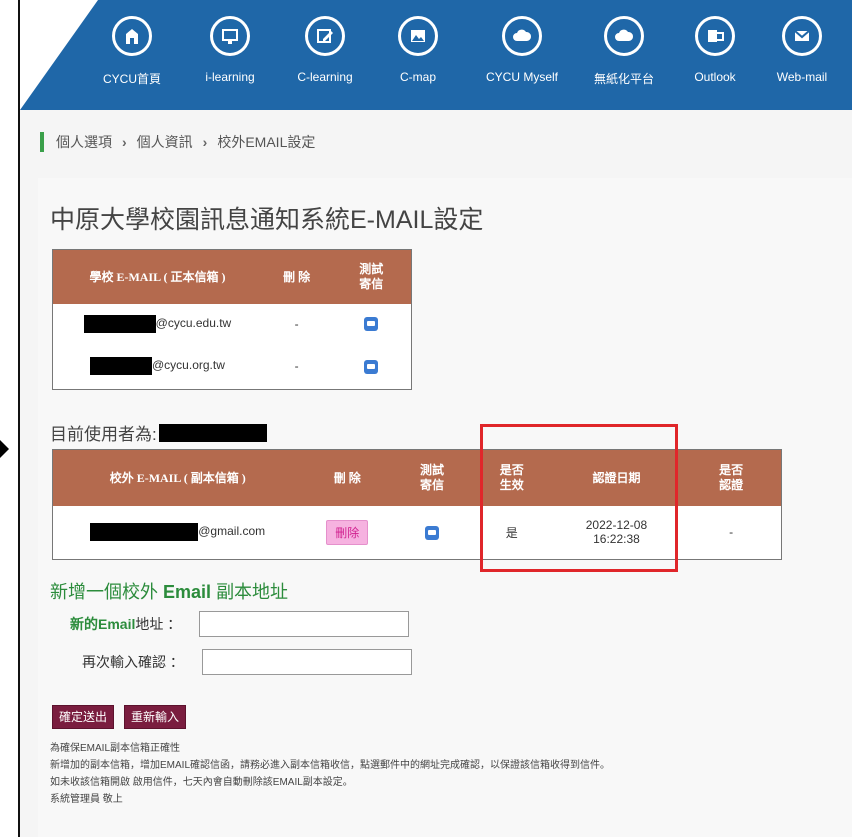  Describe the element at coordinates (267, 220) in the screenshot. I see `page-title: 中原大學校園訊息通知系統E-MAIL設定` at that location.